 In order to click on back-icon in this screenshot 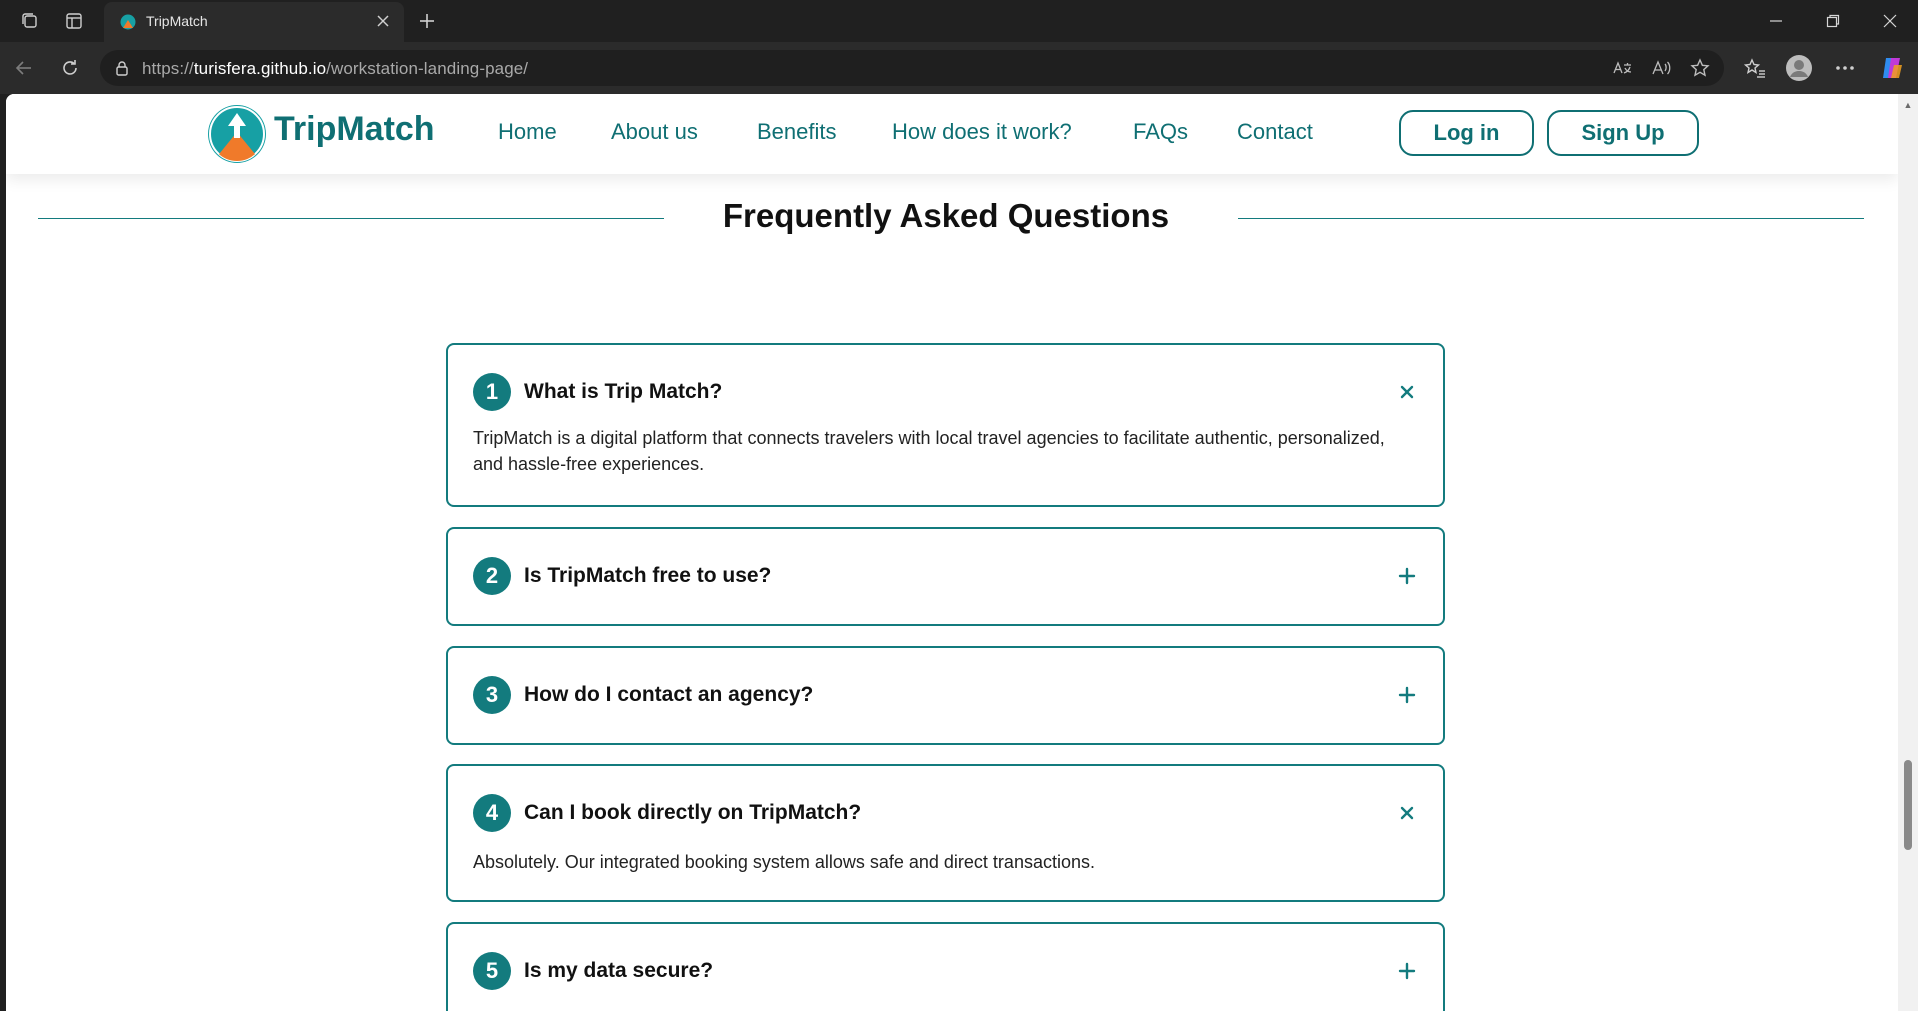, I will do `click(24, 68)`.